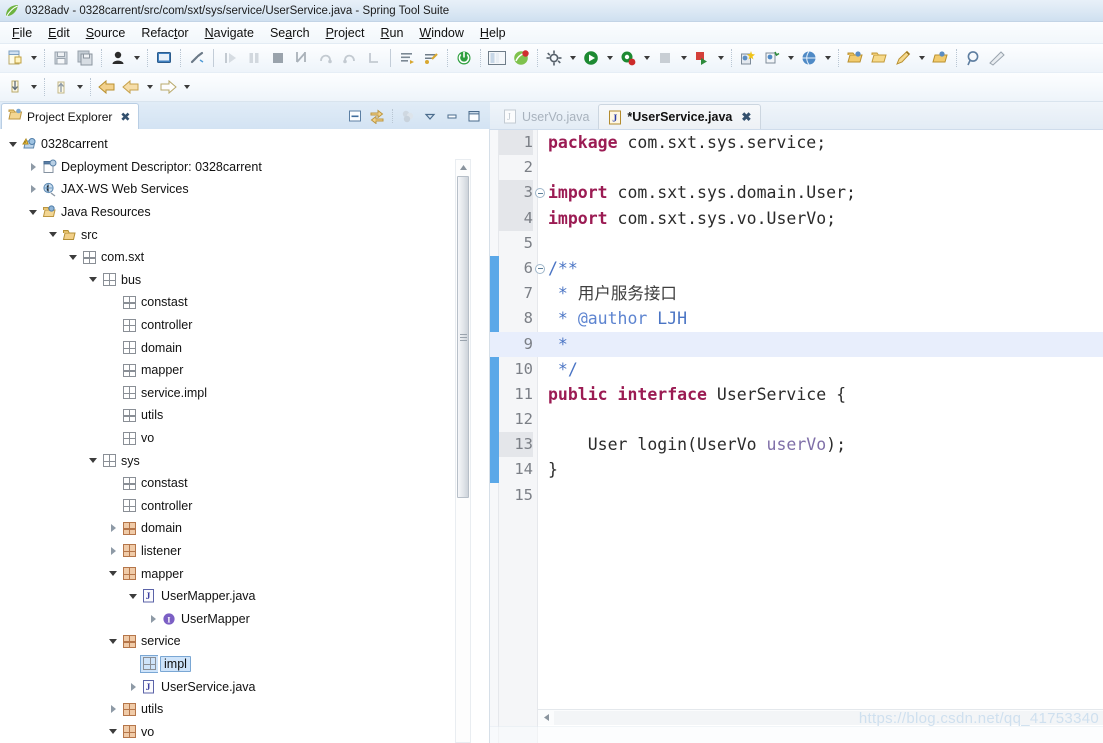 The height and width of the screenshot is (743, 1103). Describe the element at coordinates (244, 573) in the screenshot. I see `tree-item: mapper` at that location.